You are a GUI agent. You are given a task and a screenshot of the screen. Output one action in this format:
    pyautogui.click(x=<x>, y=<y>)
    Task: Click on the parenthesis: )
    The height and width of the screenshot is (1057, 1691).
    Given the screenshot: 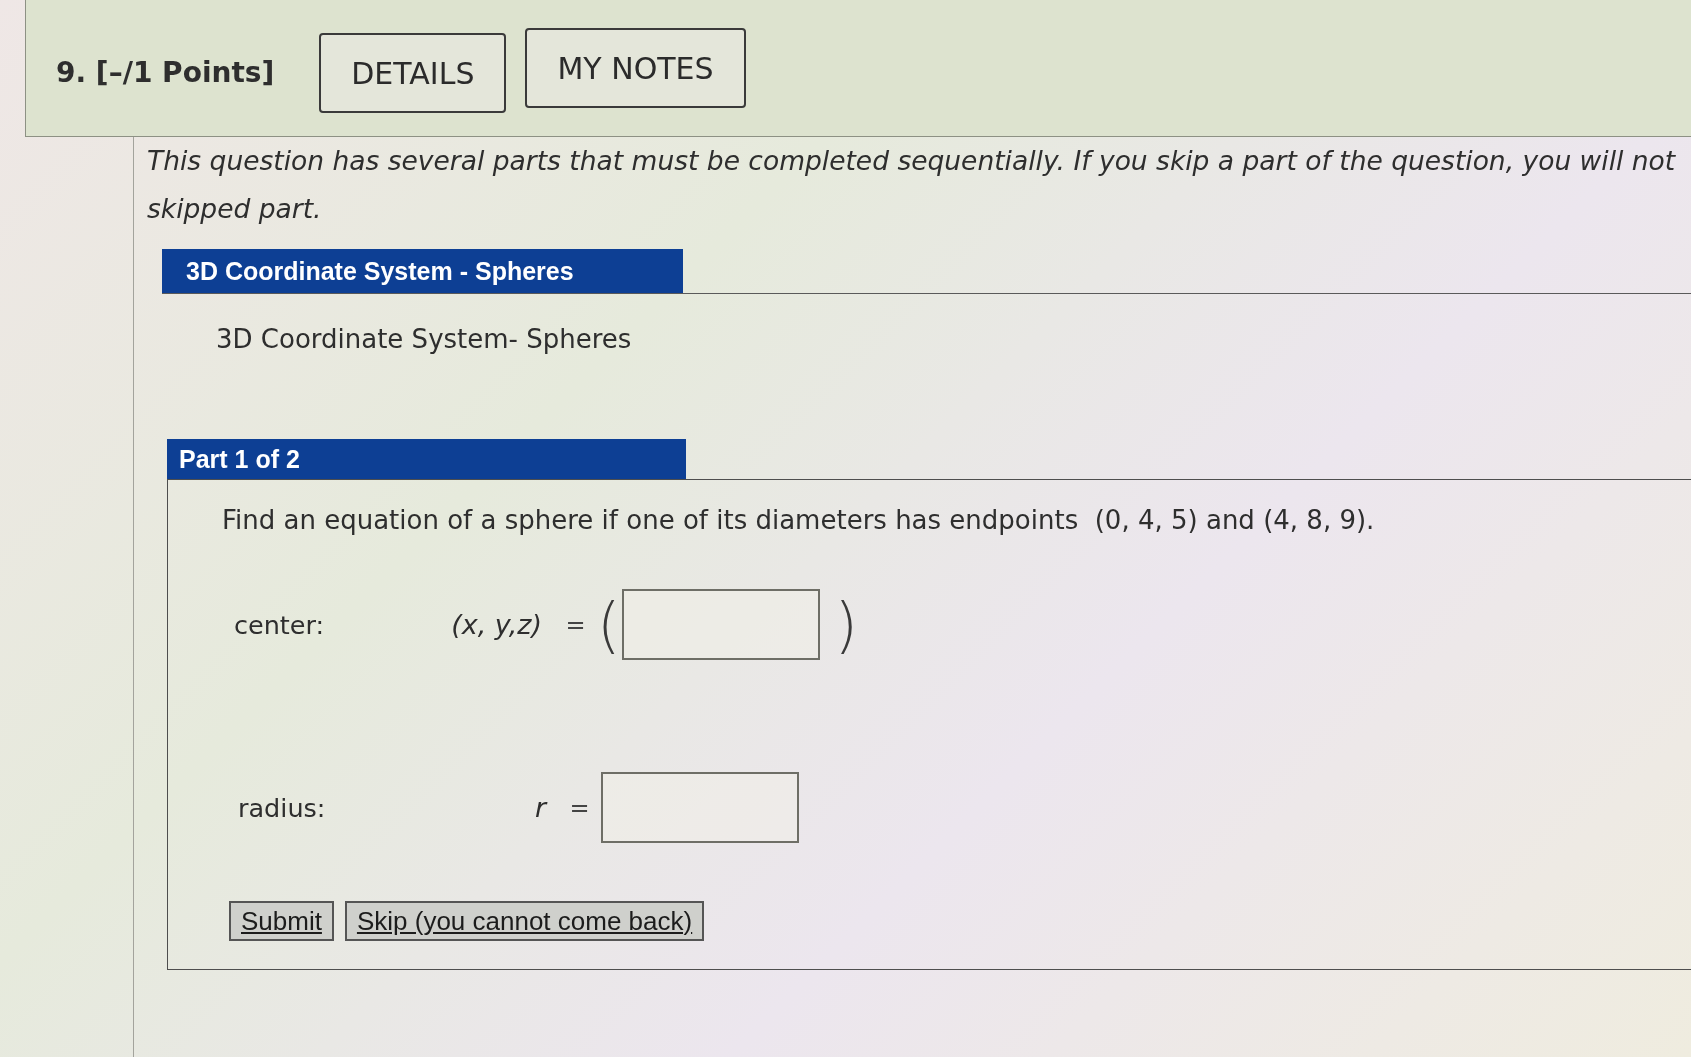 What is the action you would take?
    pyautogui.click(x=846, y=624)
    